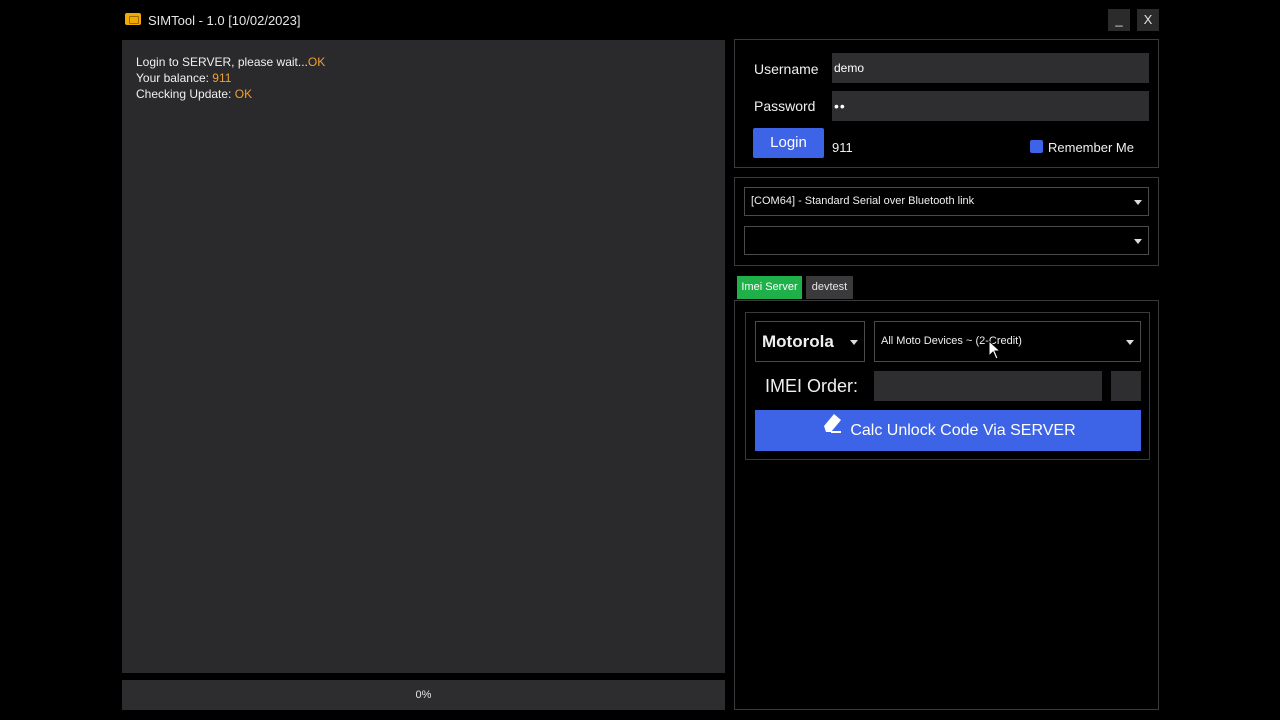 This screenshot has width=1280, height=720. I want to click on eraser-icon, so click(832, 429).